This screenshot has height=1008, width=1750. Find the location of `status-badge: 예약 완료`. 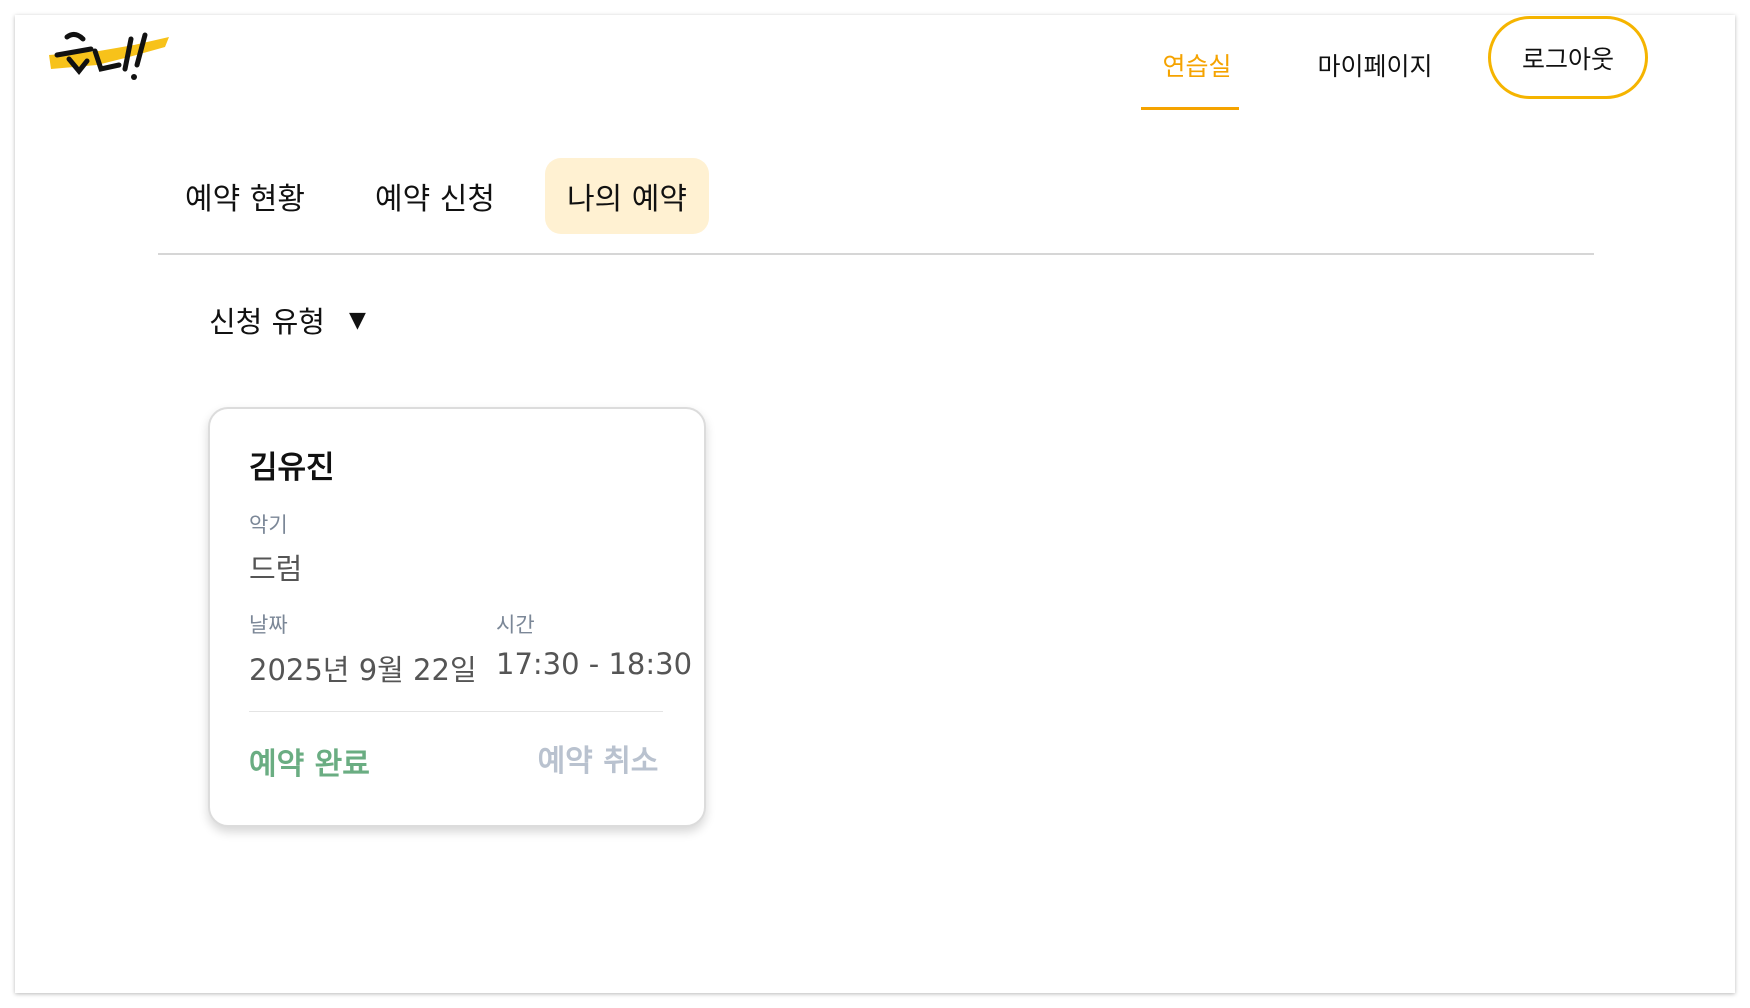

status-badge: 예약 완료 is located at coordinates (309, 764).